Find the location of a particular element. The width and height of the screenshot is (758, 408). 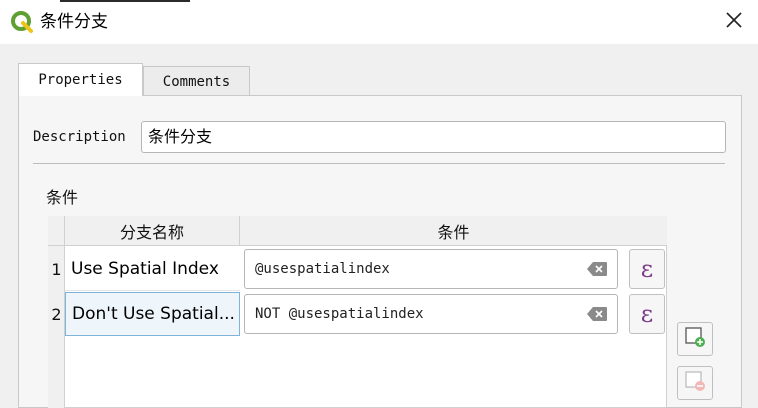

close-button is located at coordinates (734, 22).